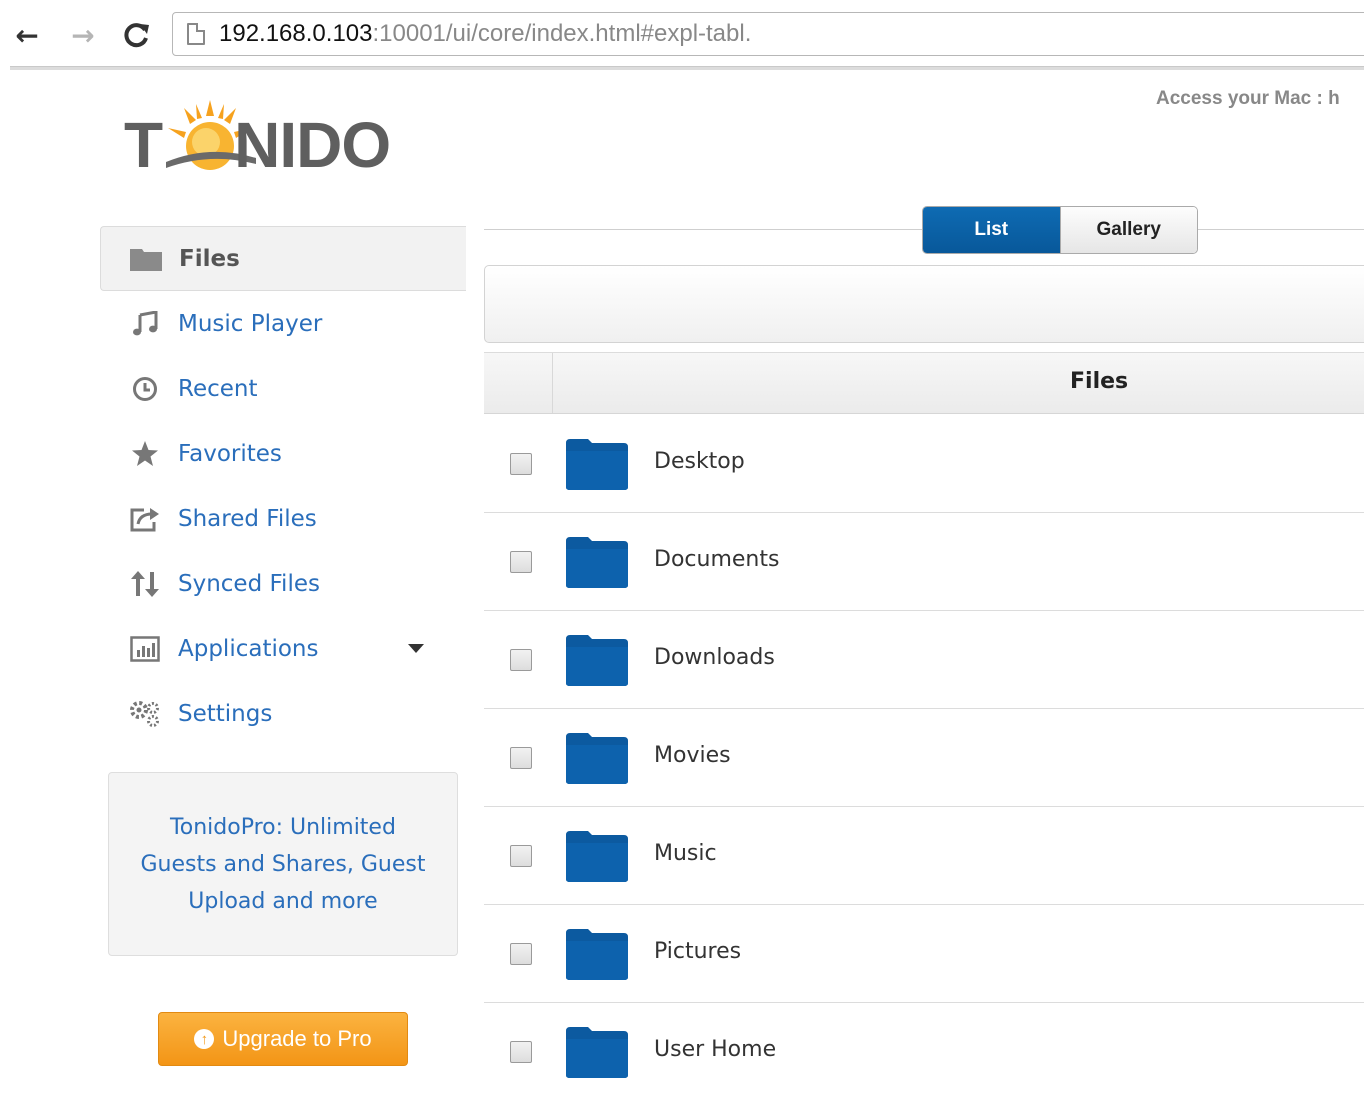  Describe the element at coordinates (924, 1050) in the screenshot. I see `table-row: User Home` at that location.